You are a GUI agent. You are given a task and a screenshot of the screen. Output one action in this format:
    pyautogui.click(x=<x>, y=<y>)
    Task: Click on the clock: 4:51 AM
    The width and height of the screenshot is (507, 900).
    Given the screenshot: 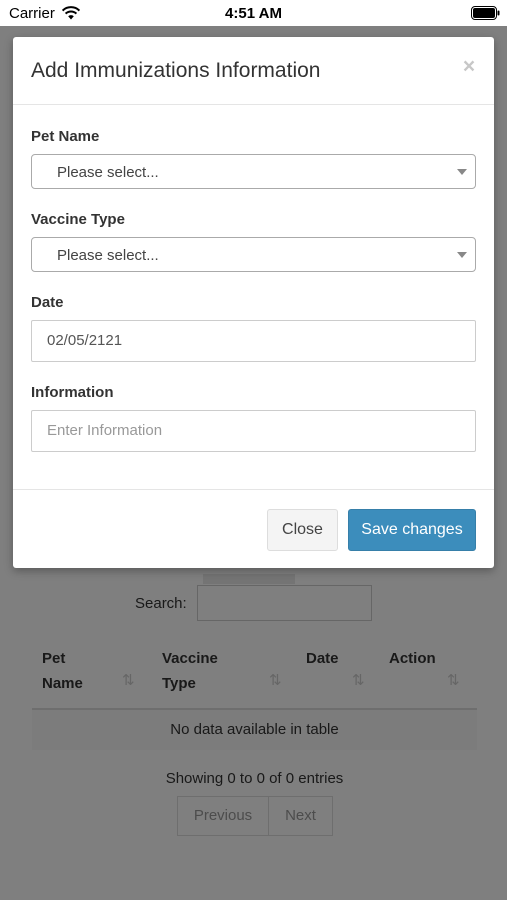 What is the action you would take?
    pyautogui.click(x=253, y=13)
    